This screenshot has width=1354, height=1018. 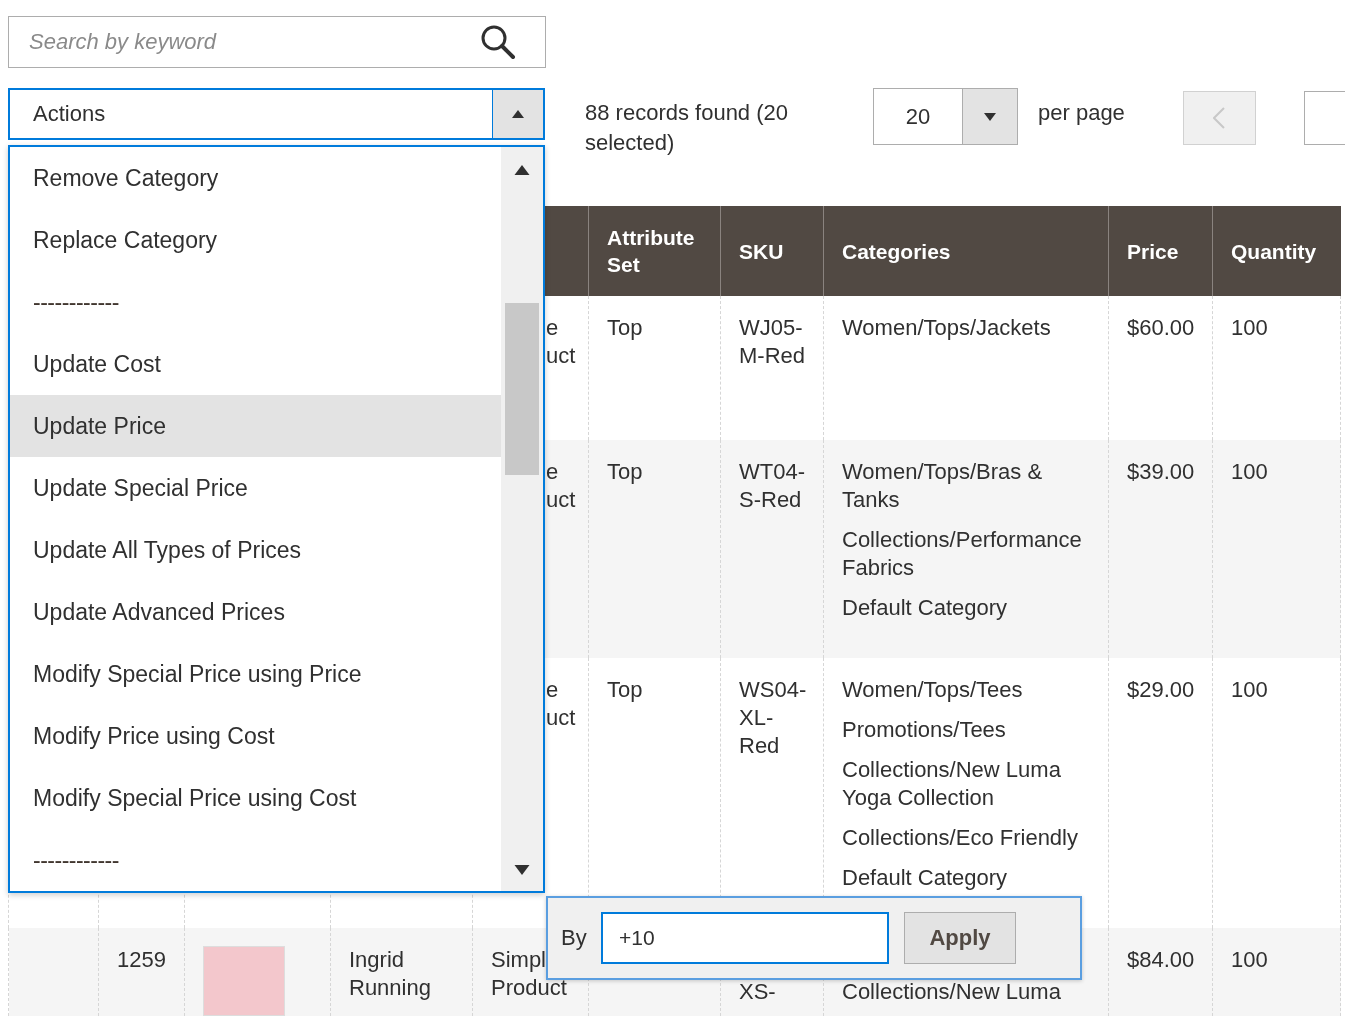 What do you see at coordinates (255, 240) in the screenshot?
I see `menu-option: Replace Category` at bounding box center [255, 240].